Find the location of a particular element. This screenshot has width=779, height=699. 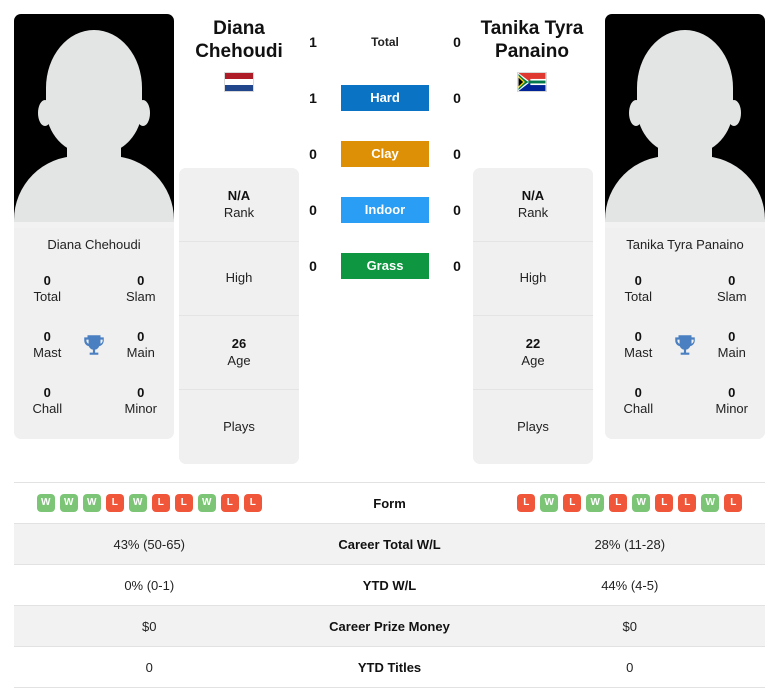

info-plays-left: Plays is located at coordinates (239, 427).